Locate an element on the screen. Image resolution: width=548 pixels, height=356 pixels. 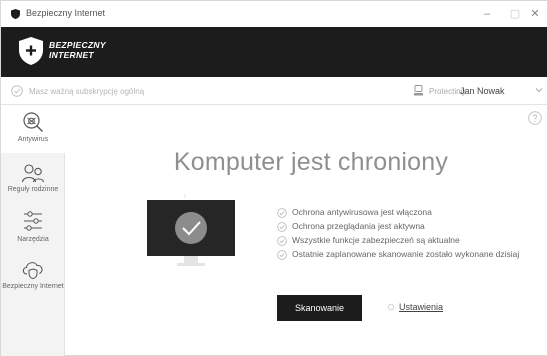
sidebar-item-antywirus: Antywirus is located at coordinates (33, 129).